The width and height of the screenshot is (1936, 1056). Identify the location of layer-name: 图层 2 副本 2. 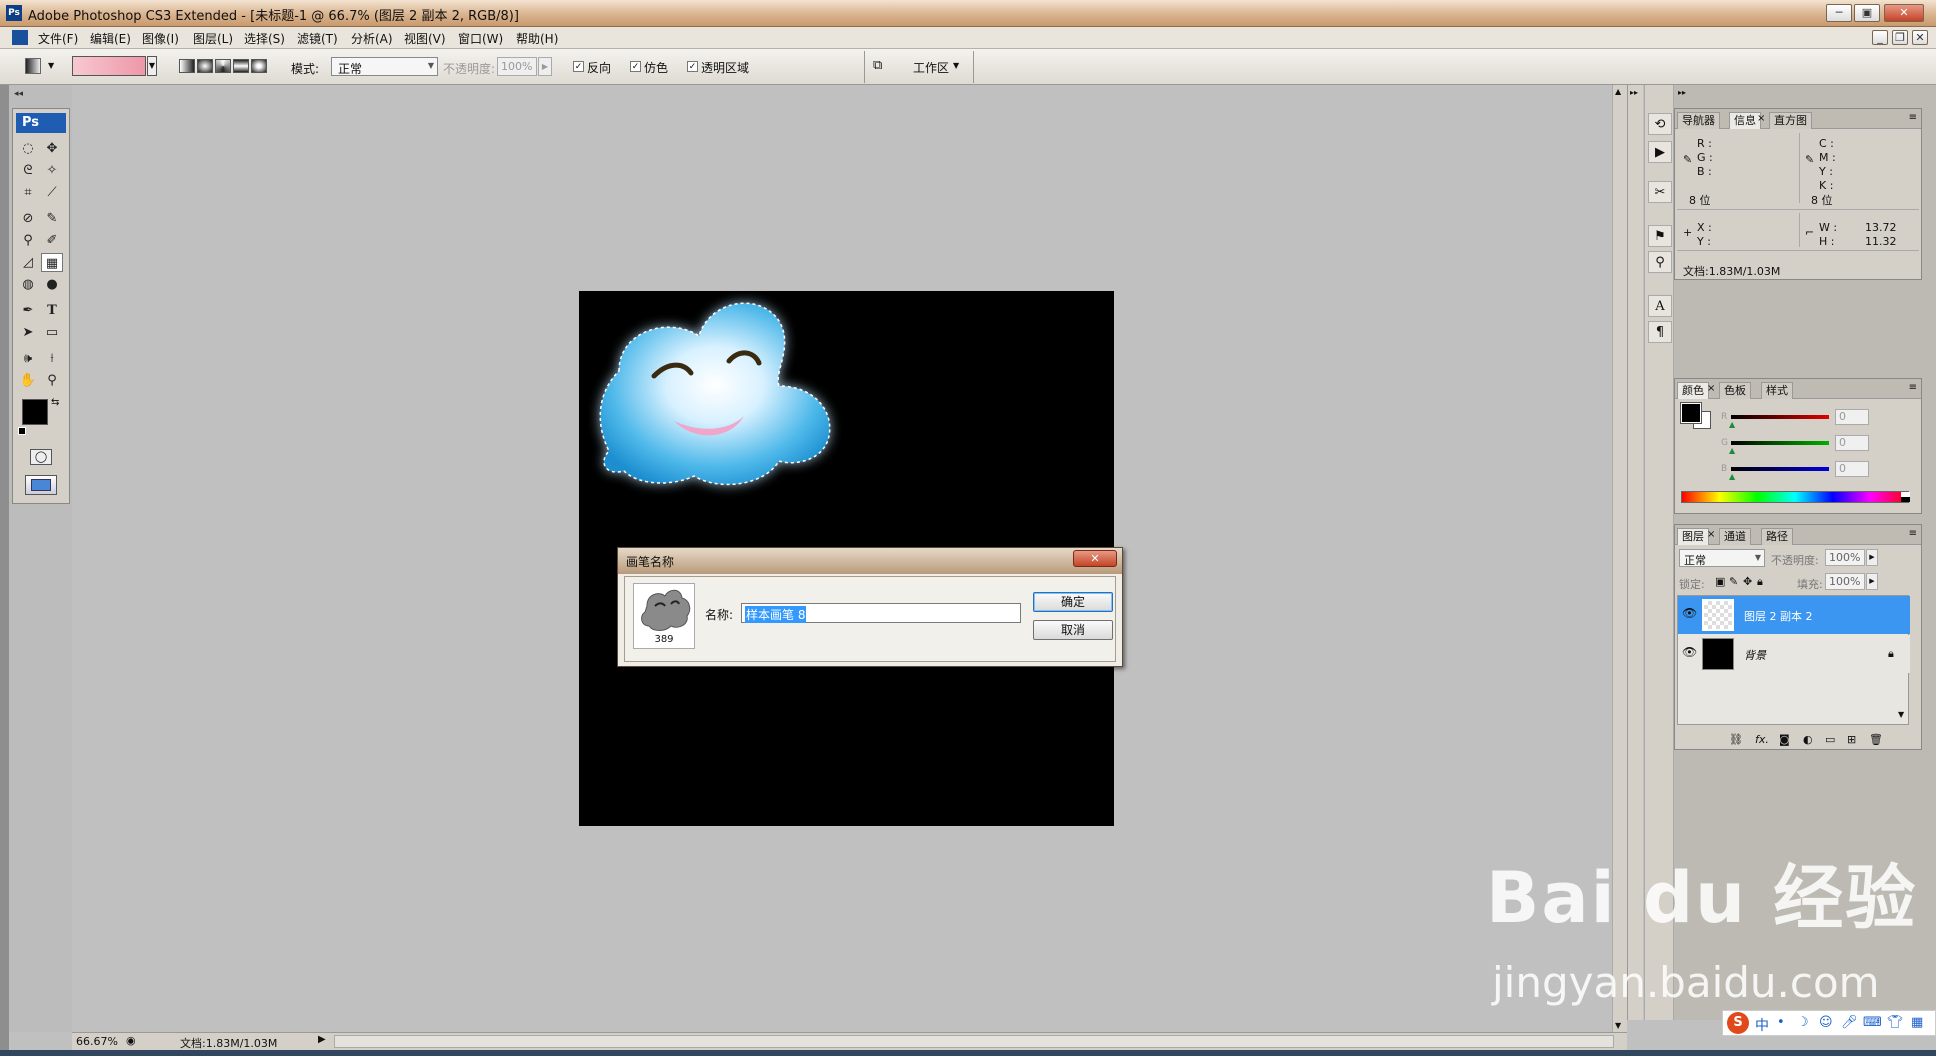
(1778, 616).